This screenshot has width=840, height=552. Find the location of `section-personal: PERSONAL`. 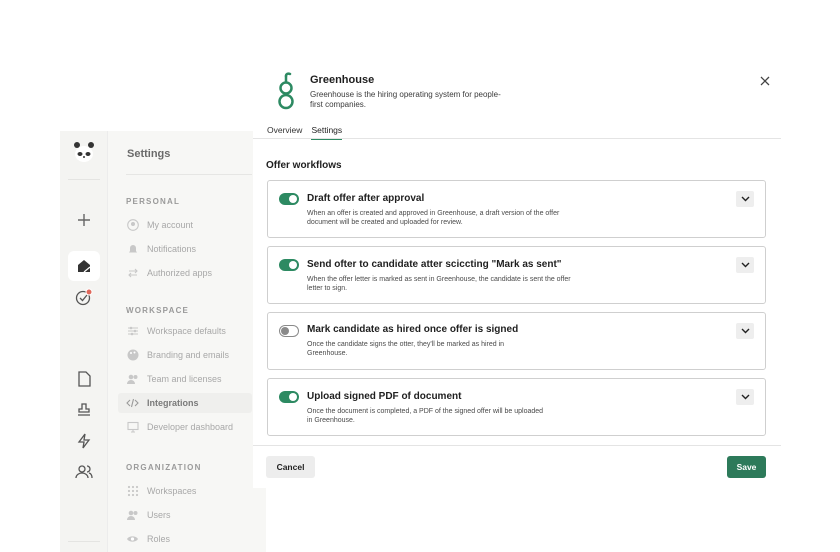

section-personal: PERSONAL is located at coordinates (153, 201).